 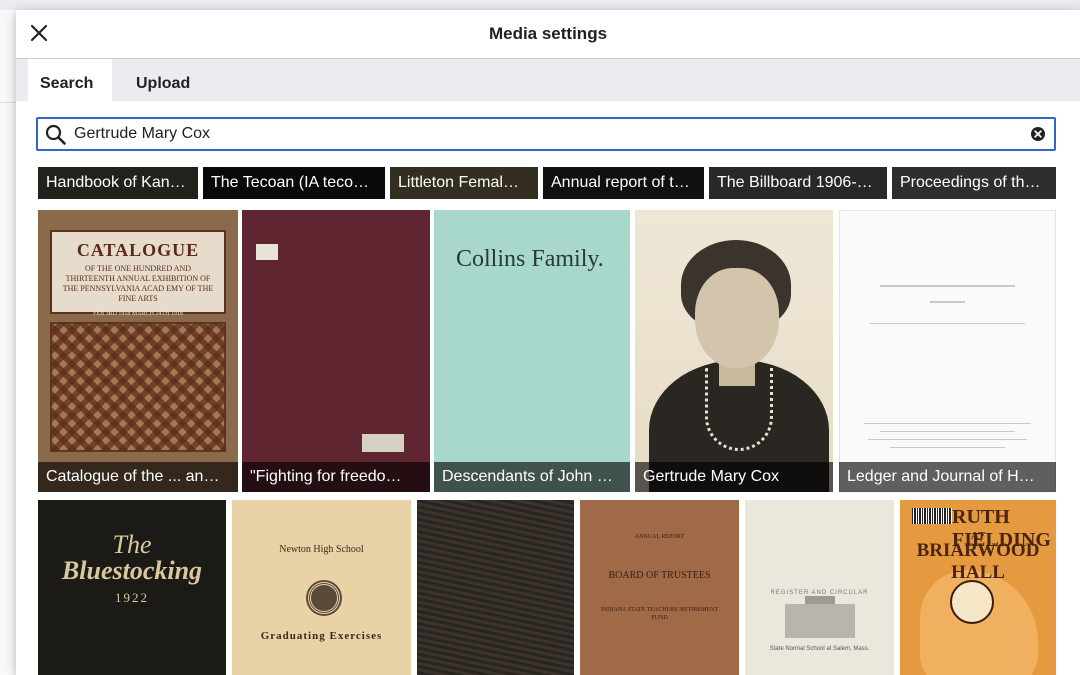 What do you see at coordinates (132, 597) in the screenshot?
I see `cover-year: 1922` at bounding box center [132, 597].